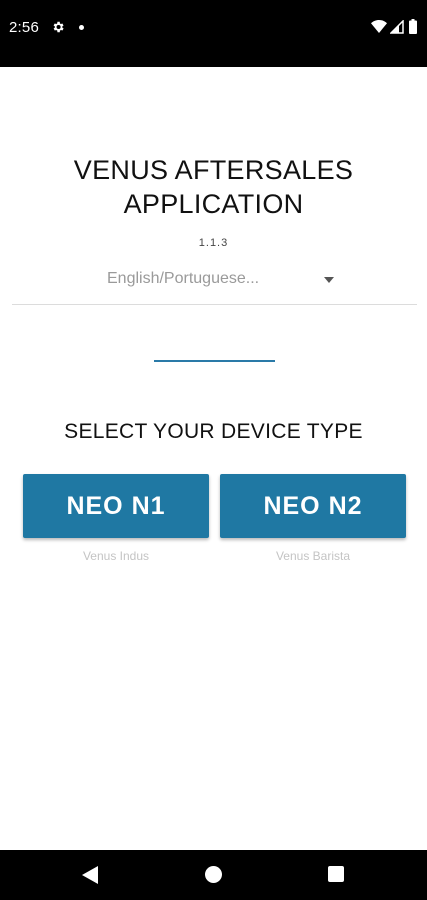 The image size is (427, 900). Describe the element at coordinates (116, 556) in the screenshot. I see `neo-n1-caption: Venus Indus` at that location.